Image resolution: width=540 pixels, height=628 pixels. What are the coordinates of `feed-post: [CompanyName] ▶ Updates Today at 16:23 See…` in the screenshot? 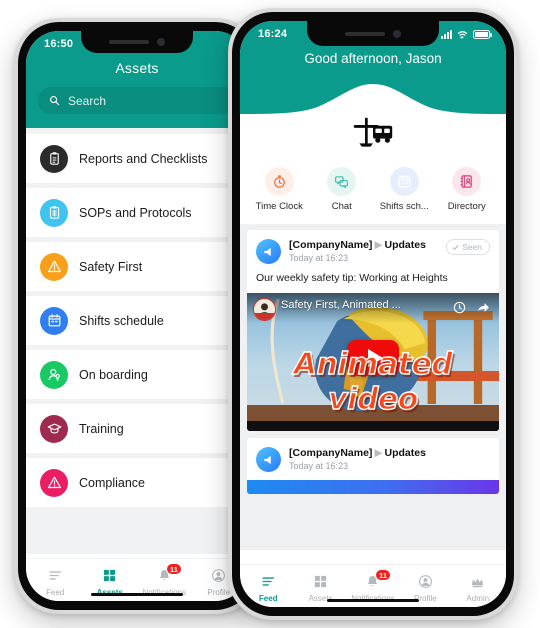 It's located at (373, 330).